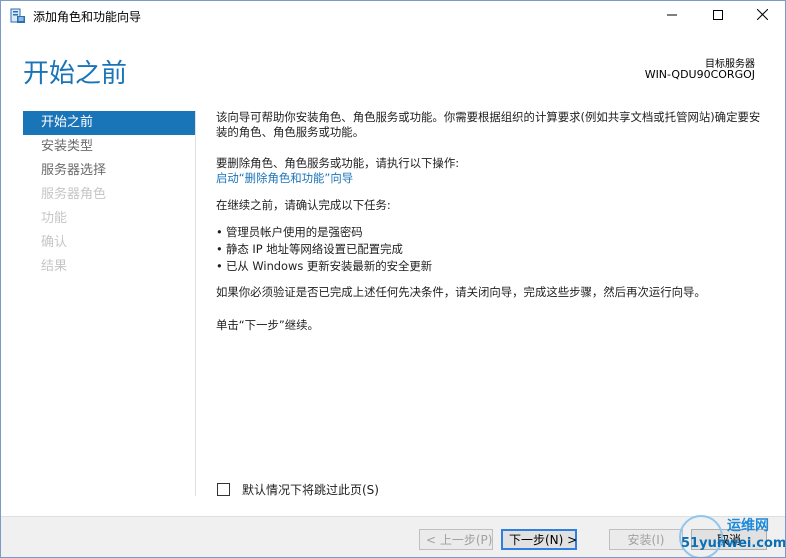 This screenshot has width=786, height=558. I want to click on maximize-icon, so click(718, 16).